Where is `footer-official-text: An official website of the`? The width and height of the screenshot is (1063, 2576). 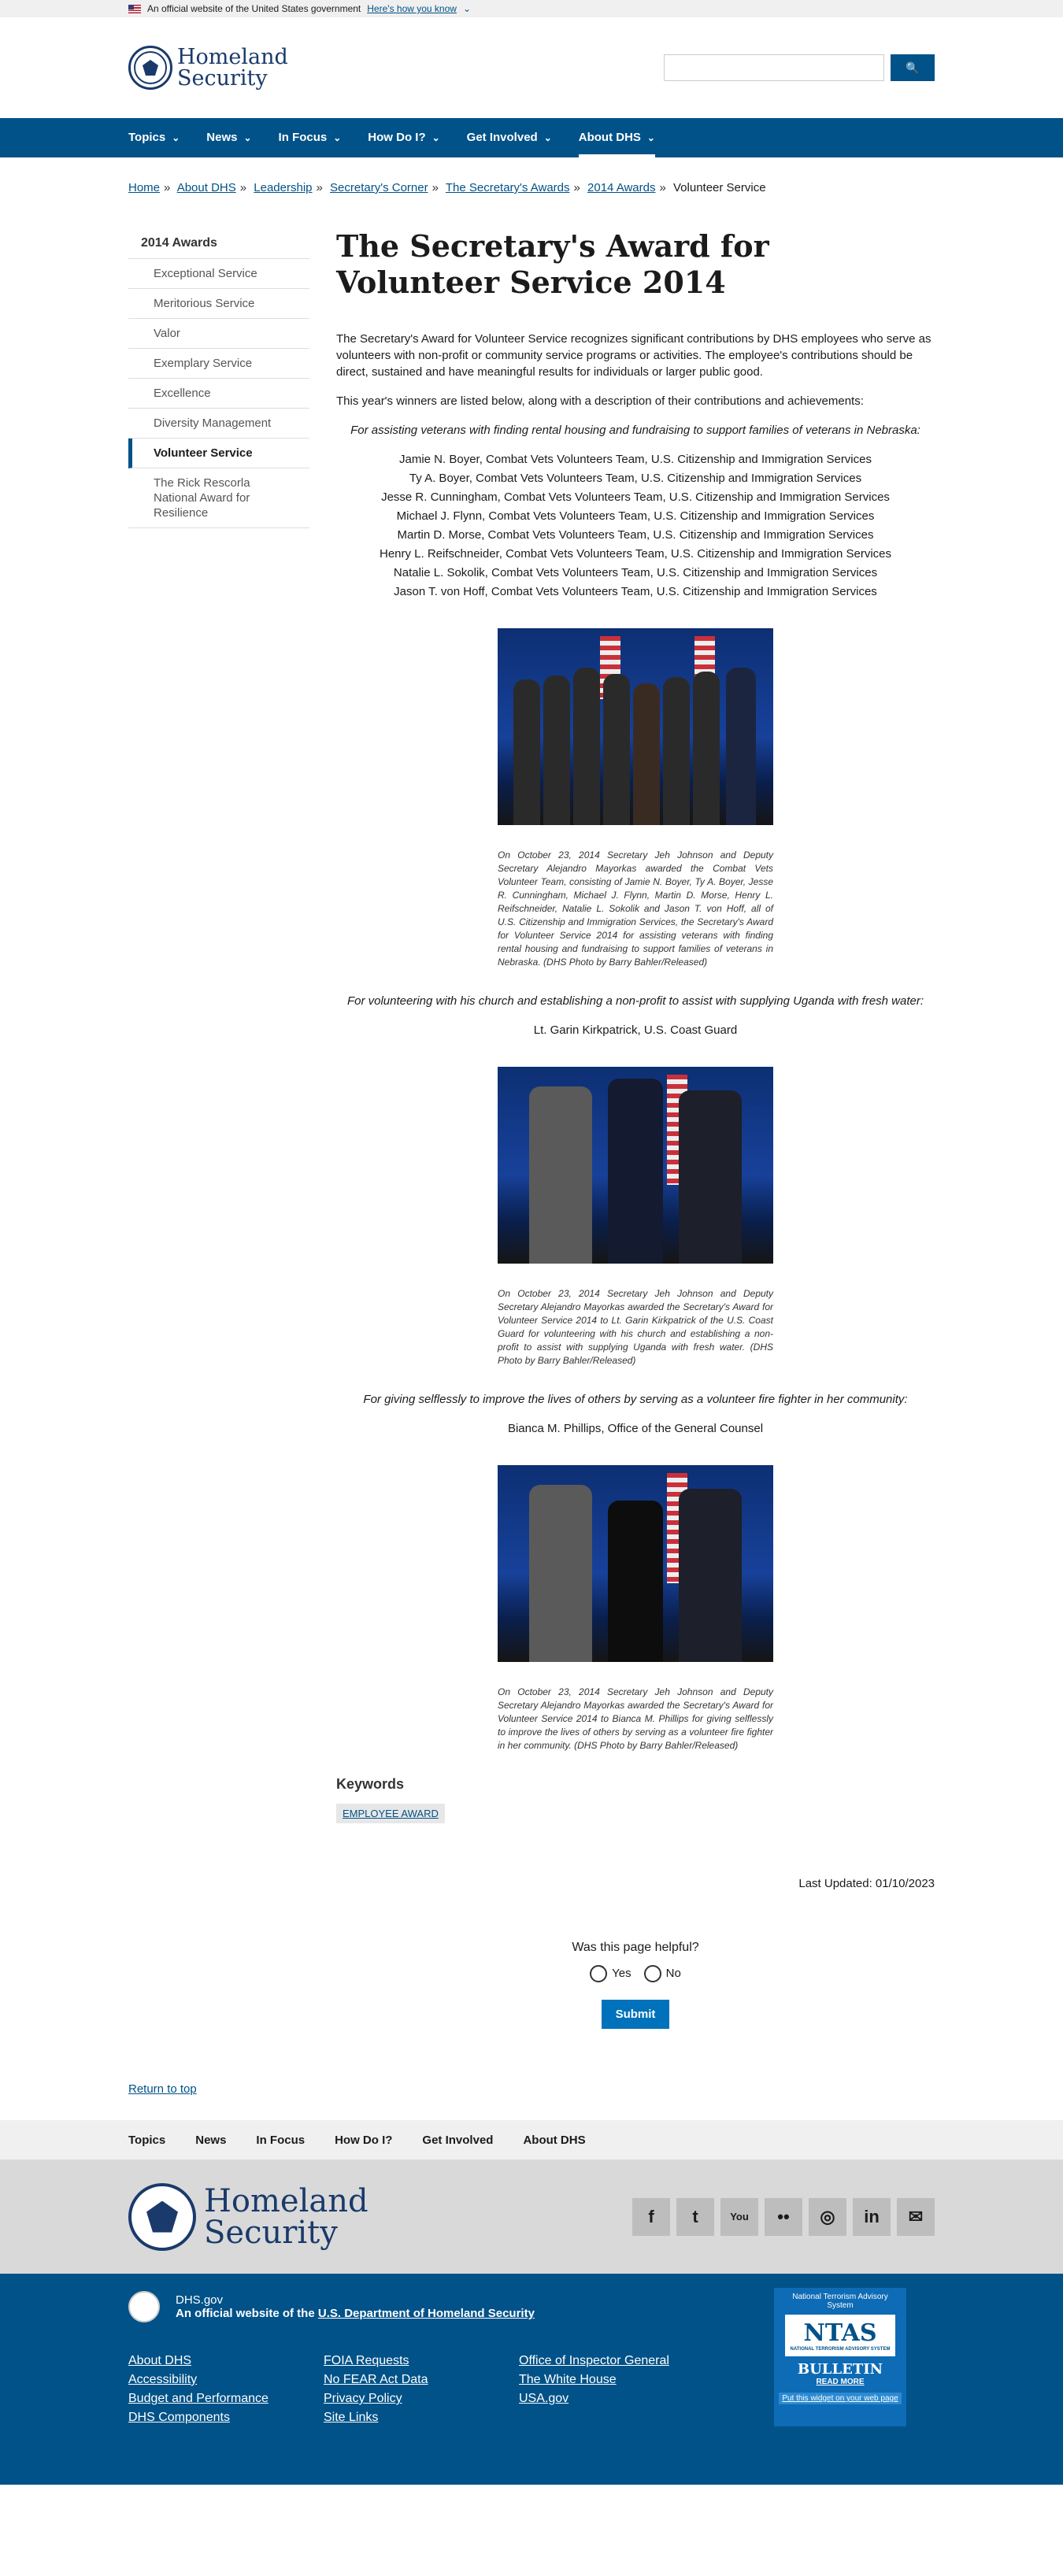
footer-official-text: An official website of the is located at coordinates (245, 2314).